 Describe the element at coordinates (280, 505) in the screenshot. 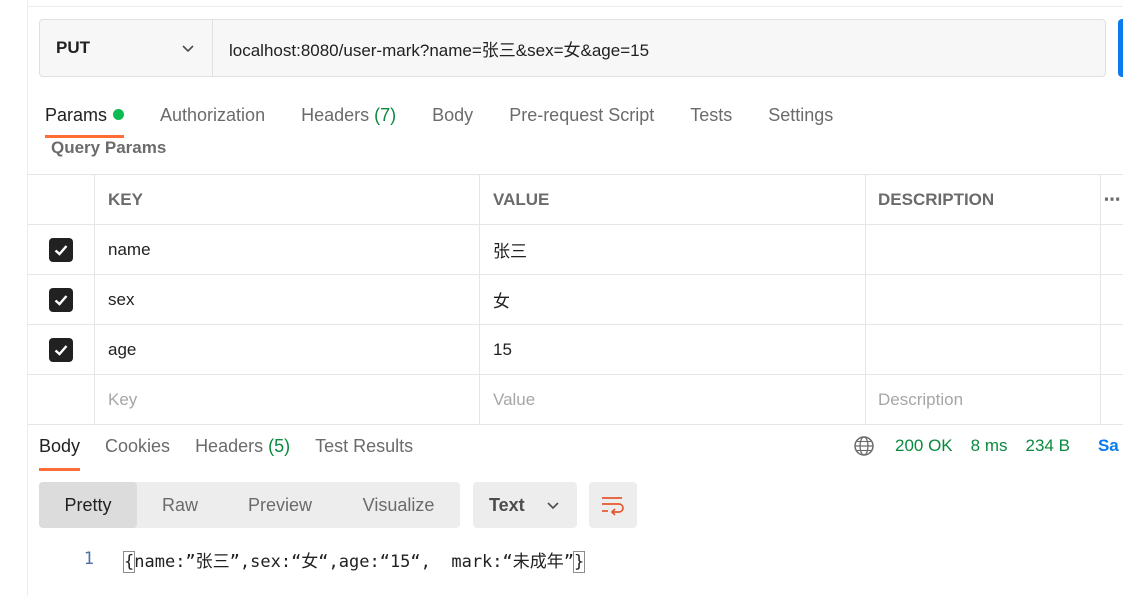

I see `view-preview: Preview` at that location.